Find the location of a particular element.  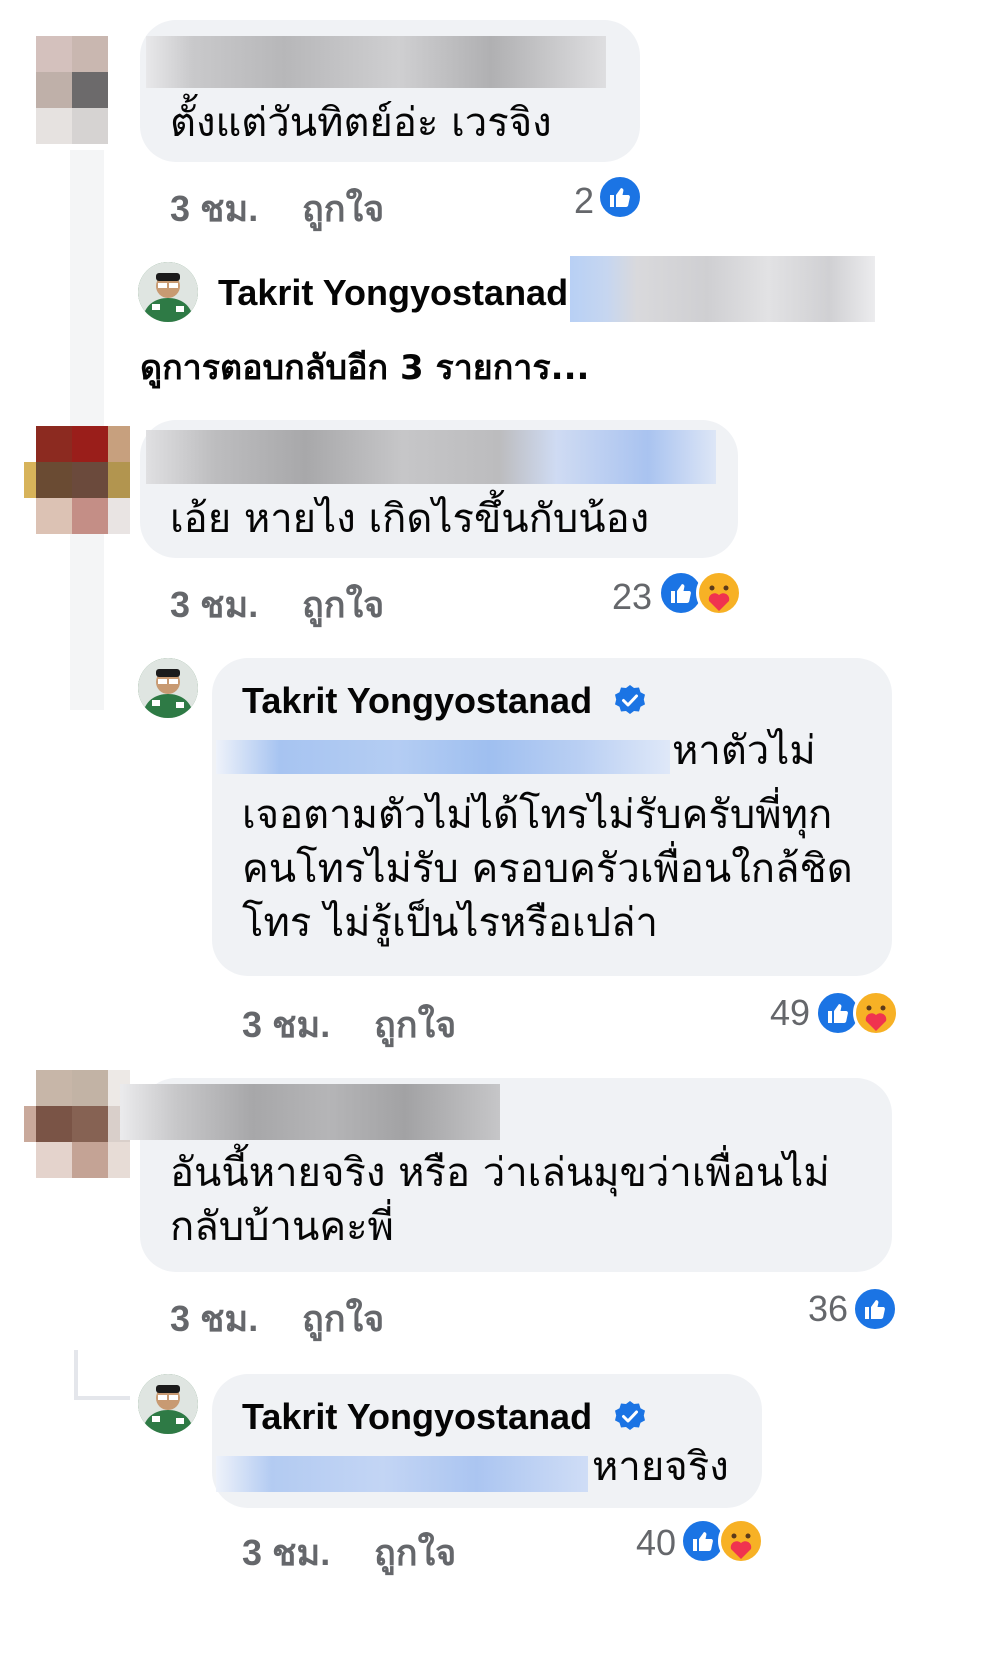

reply-text-line1: หาตัวไม่ is located at coordinates (744, 751).